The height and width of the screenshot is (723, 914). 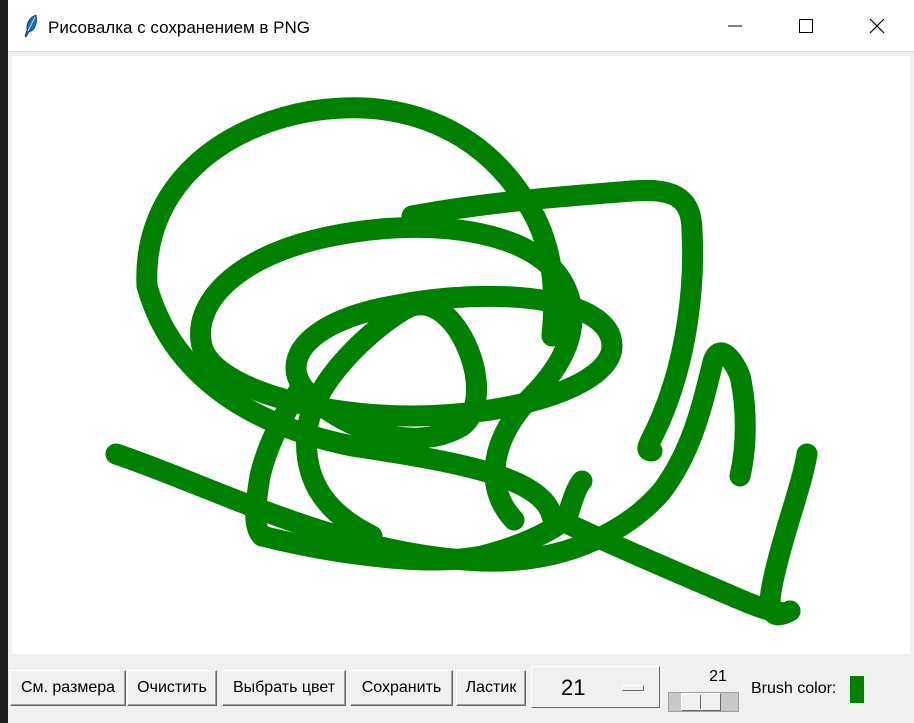 I want to click on scale-value-label: 21, so click(x=718, y=676).